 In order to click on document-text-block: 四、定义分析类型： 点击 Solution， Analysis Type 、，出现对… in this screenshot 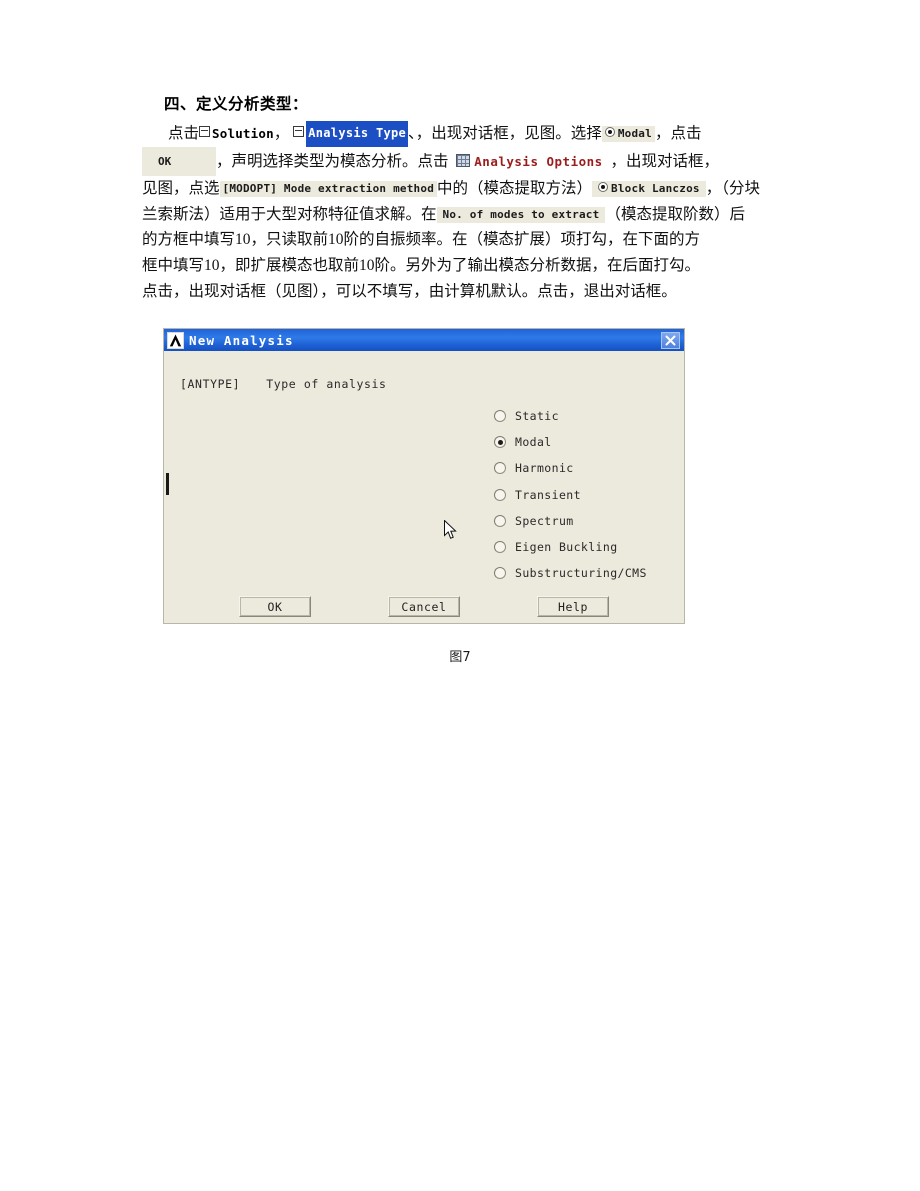, I will do `click(467, 198)`.